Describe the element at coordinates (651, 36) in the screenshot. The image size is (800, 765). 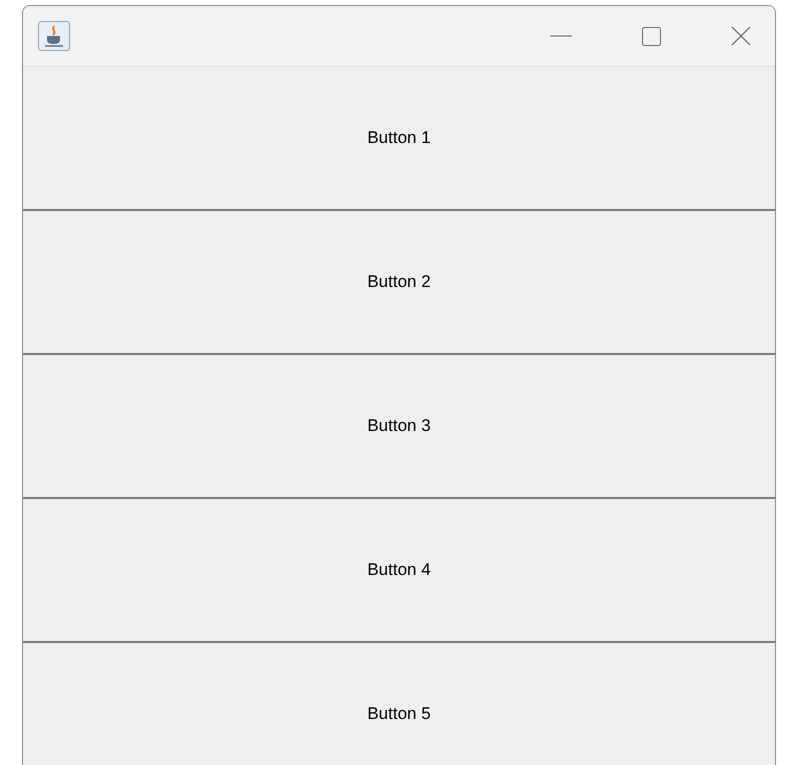
I see `maximize-icon` at that location.